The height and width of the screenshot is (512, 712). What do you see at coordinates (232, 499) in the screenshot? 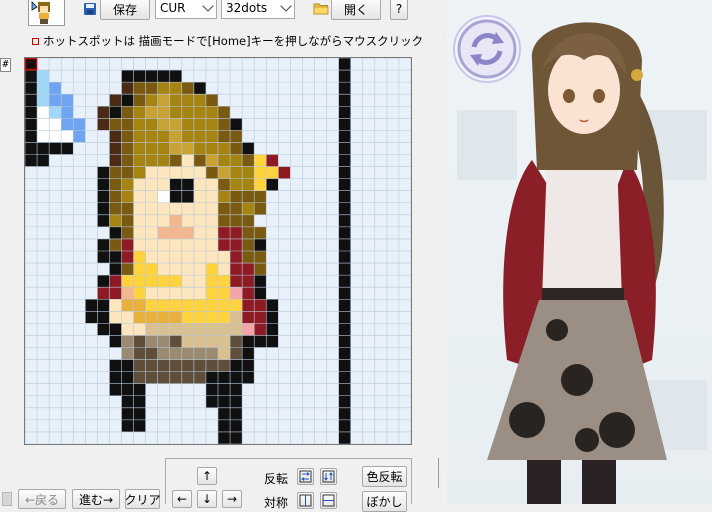
I see `move-right-button: →` at bounding box center [232, 499].